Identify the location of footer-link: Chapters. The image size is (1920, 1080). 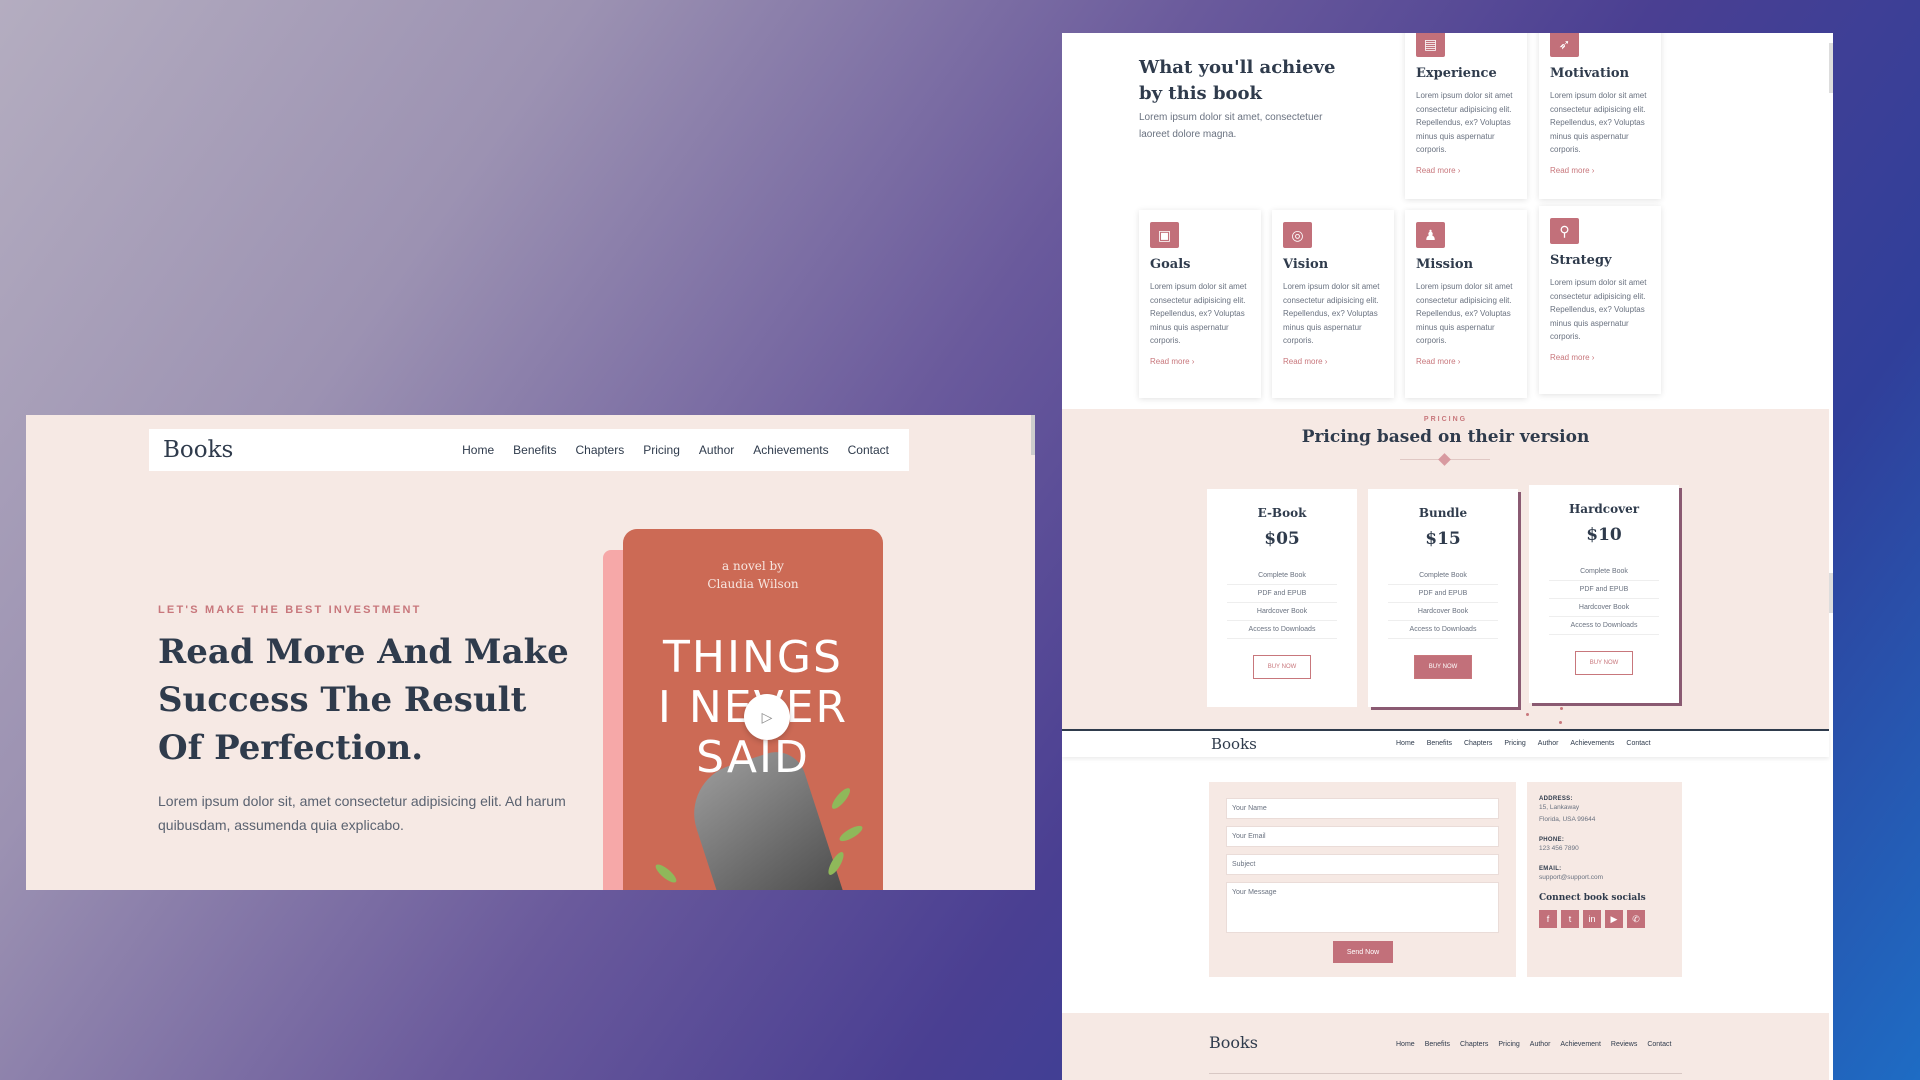
(1474, 1044).